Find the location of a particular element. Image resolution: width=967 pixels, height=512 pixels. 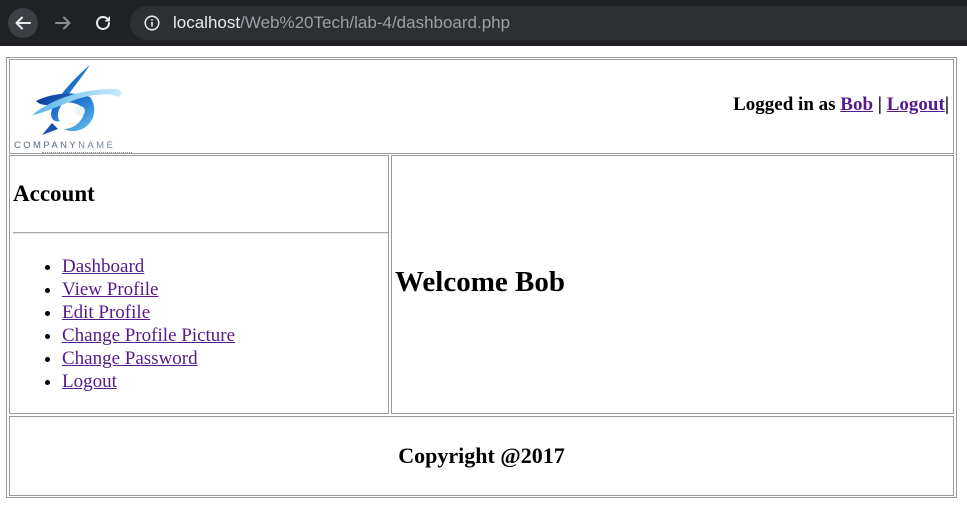

sidebar-item-logout: Logout is located at coordinates (148, 381).